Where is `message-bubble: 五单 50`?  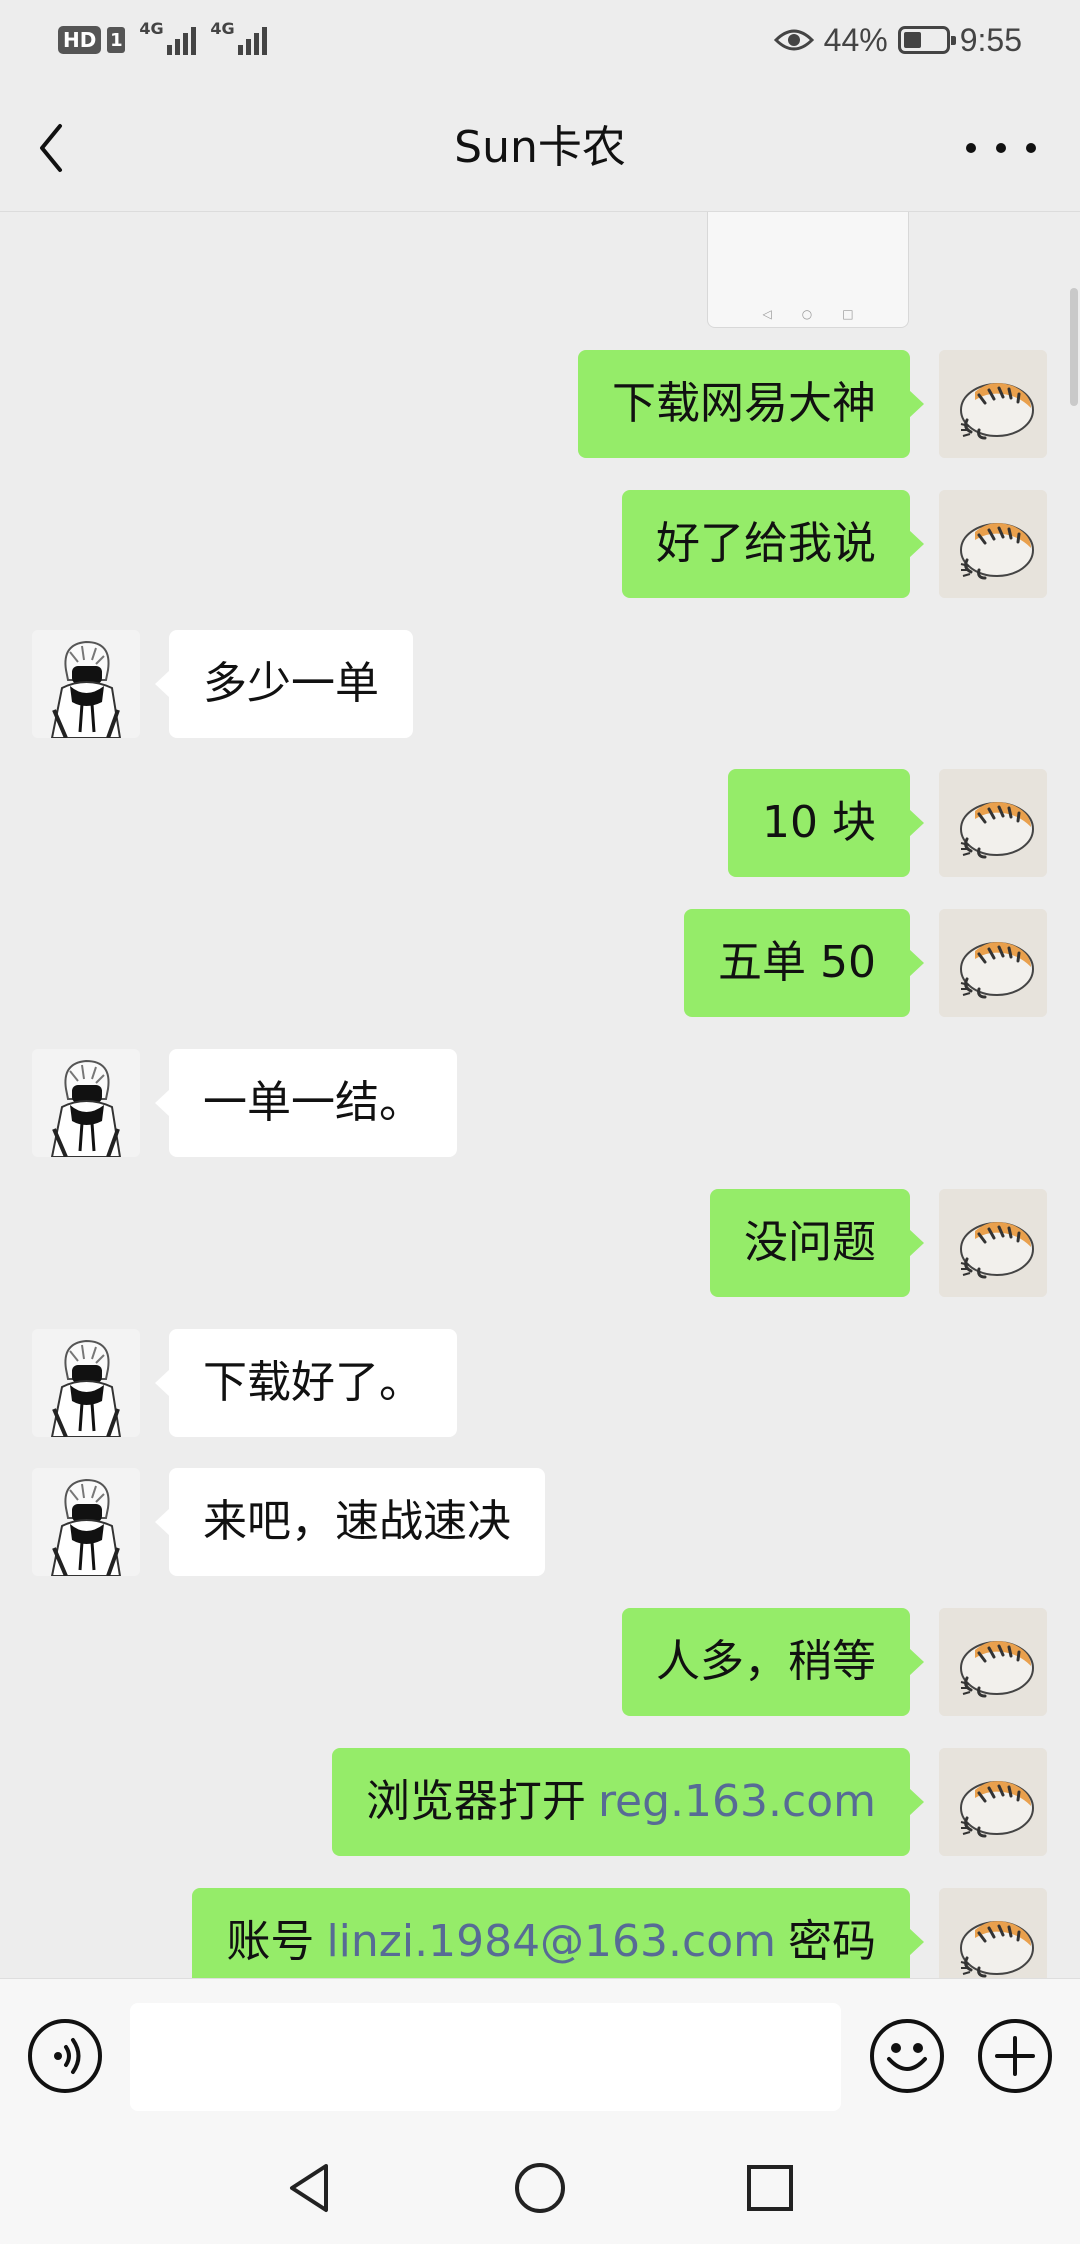 message-bubble: 五单 50 is located at coordinates (804, 963).